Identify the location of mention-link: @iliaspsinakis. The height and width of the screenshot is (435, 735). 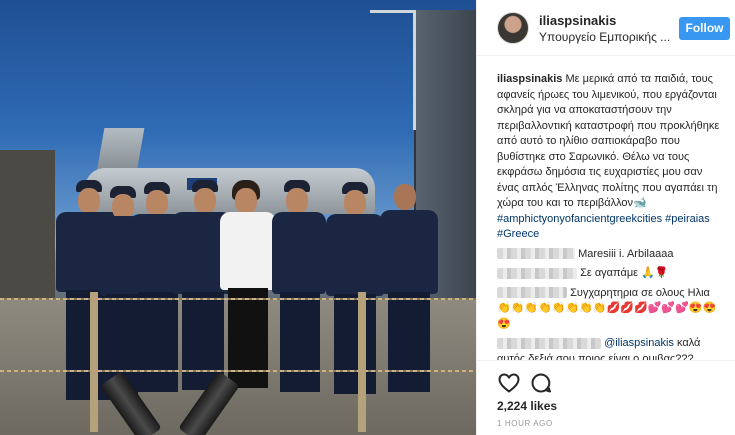
(639, 343).